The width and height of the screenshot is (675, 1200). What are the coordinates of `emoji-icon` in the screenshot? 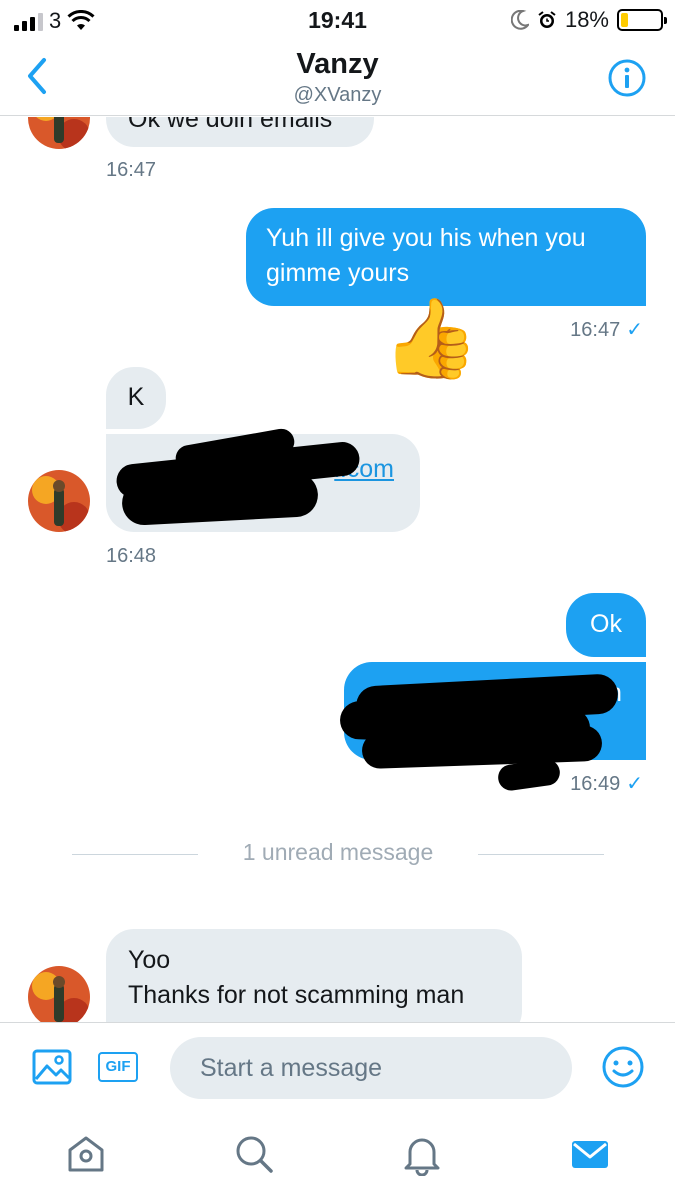 It's located at (623, 1067).